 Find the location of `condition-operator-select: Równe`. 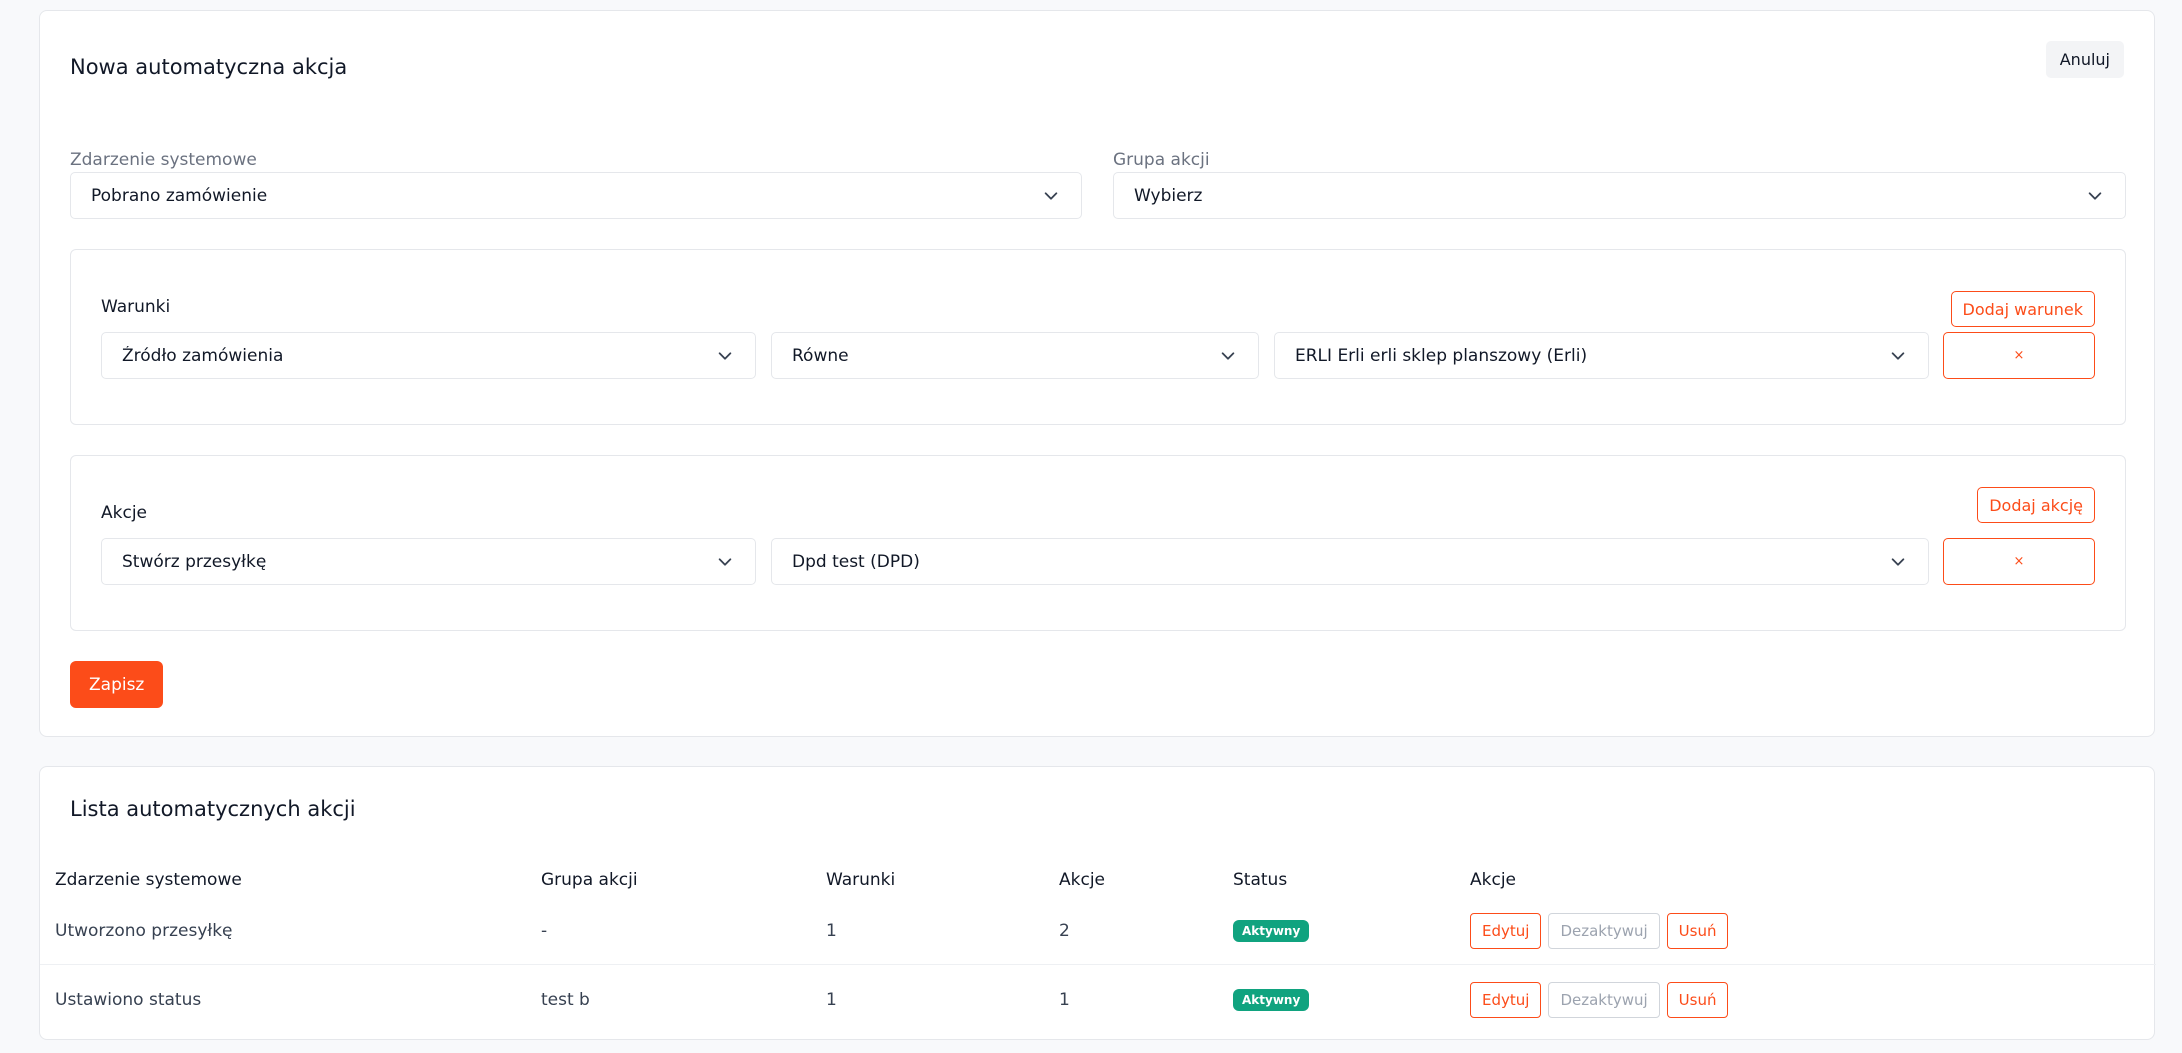

condition-operator-select: Równe is located at coordinates (1015, 355).